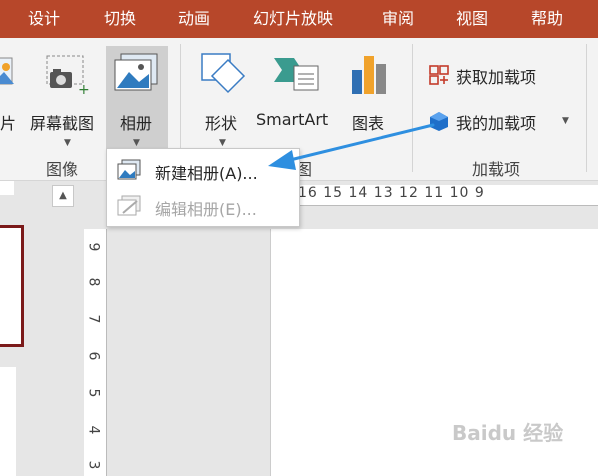  Describe the element at coordinates (8, 421) in the screenshot. I see `slide-thumbnail` at that location.